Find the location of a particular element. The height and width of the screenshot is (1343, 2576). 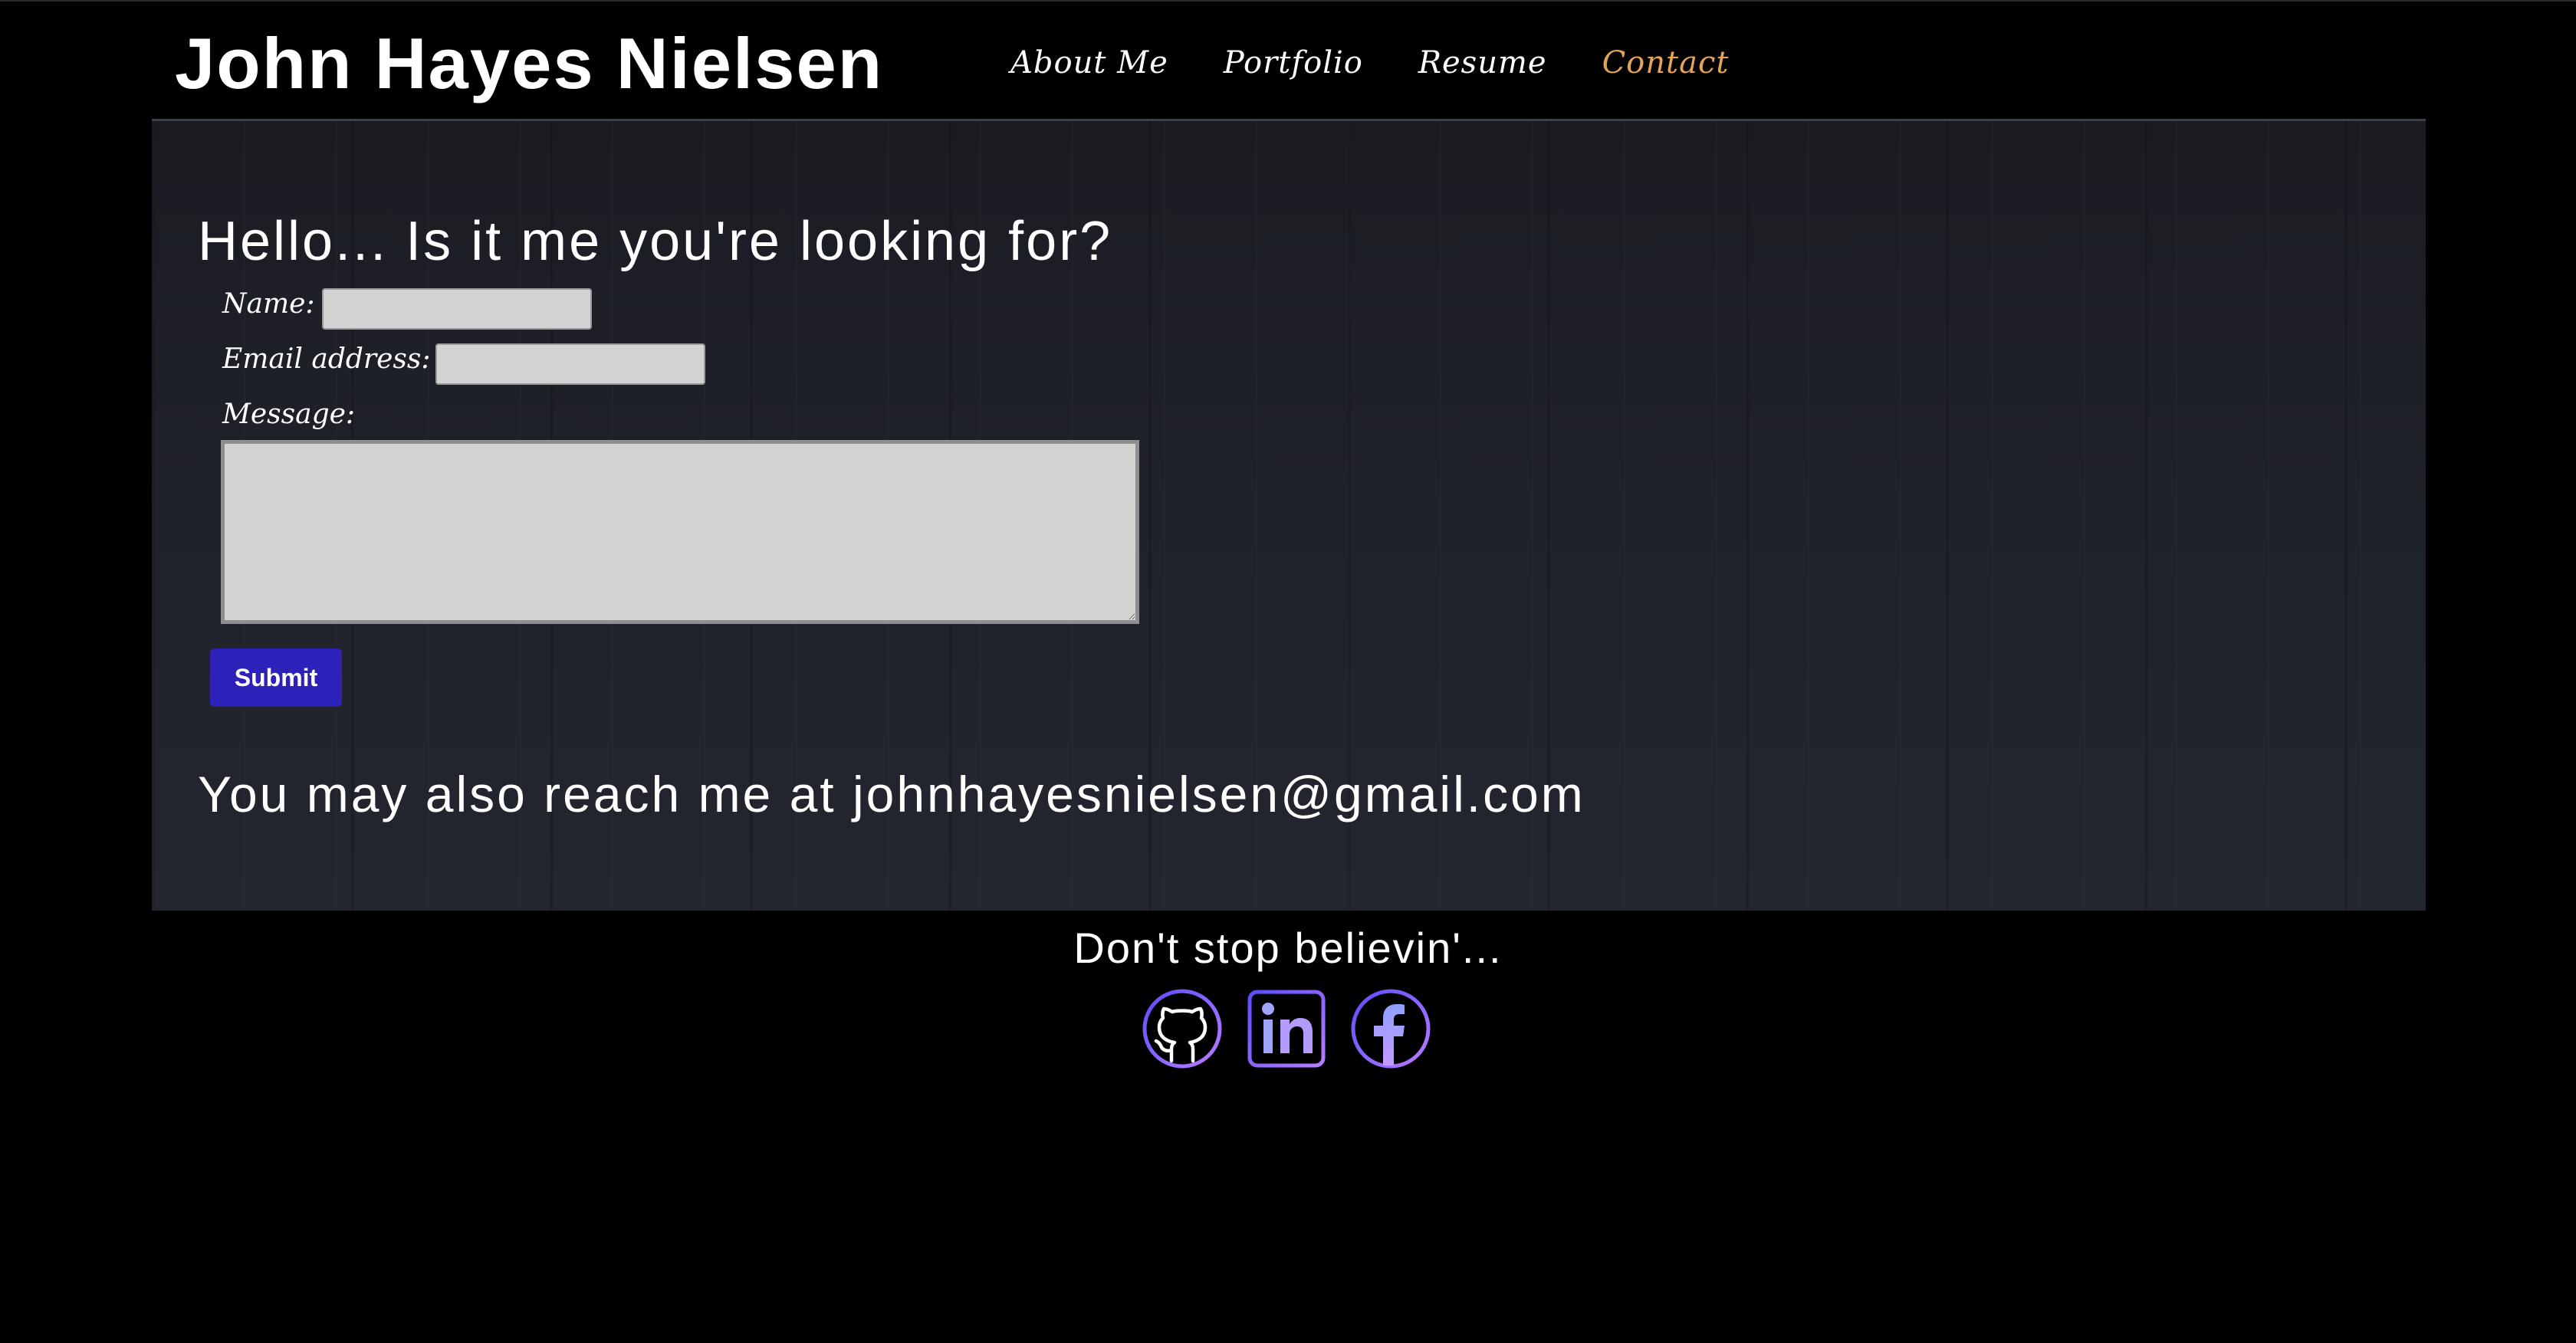

github-icon is located at coordinates (1182, 1029).